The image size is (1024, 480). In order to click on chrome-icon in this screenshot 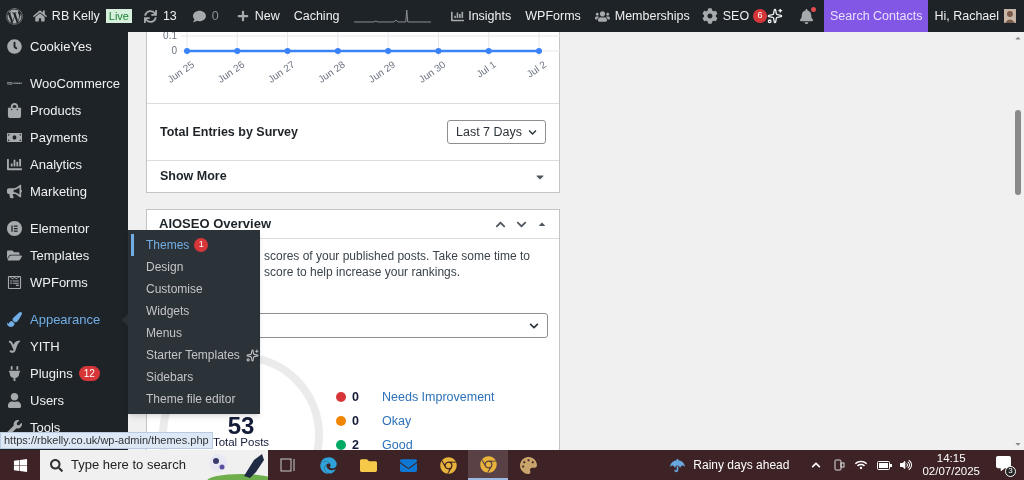, I will do `click(448, 465)`.